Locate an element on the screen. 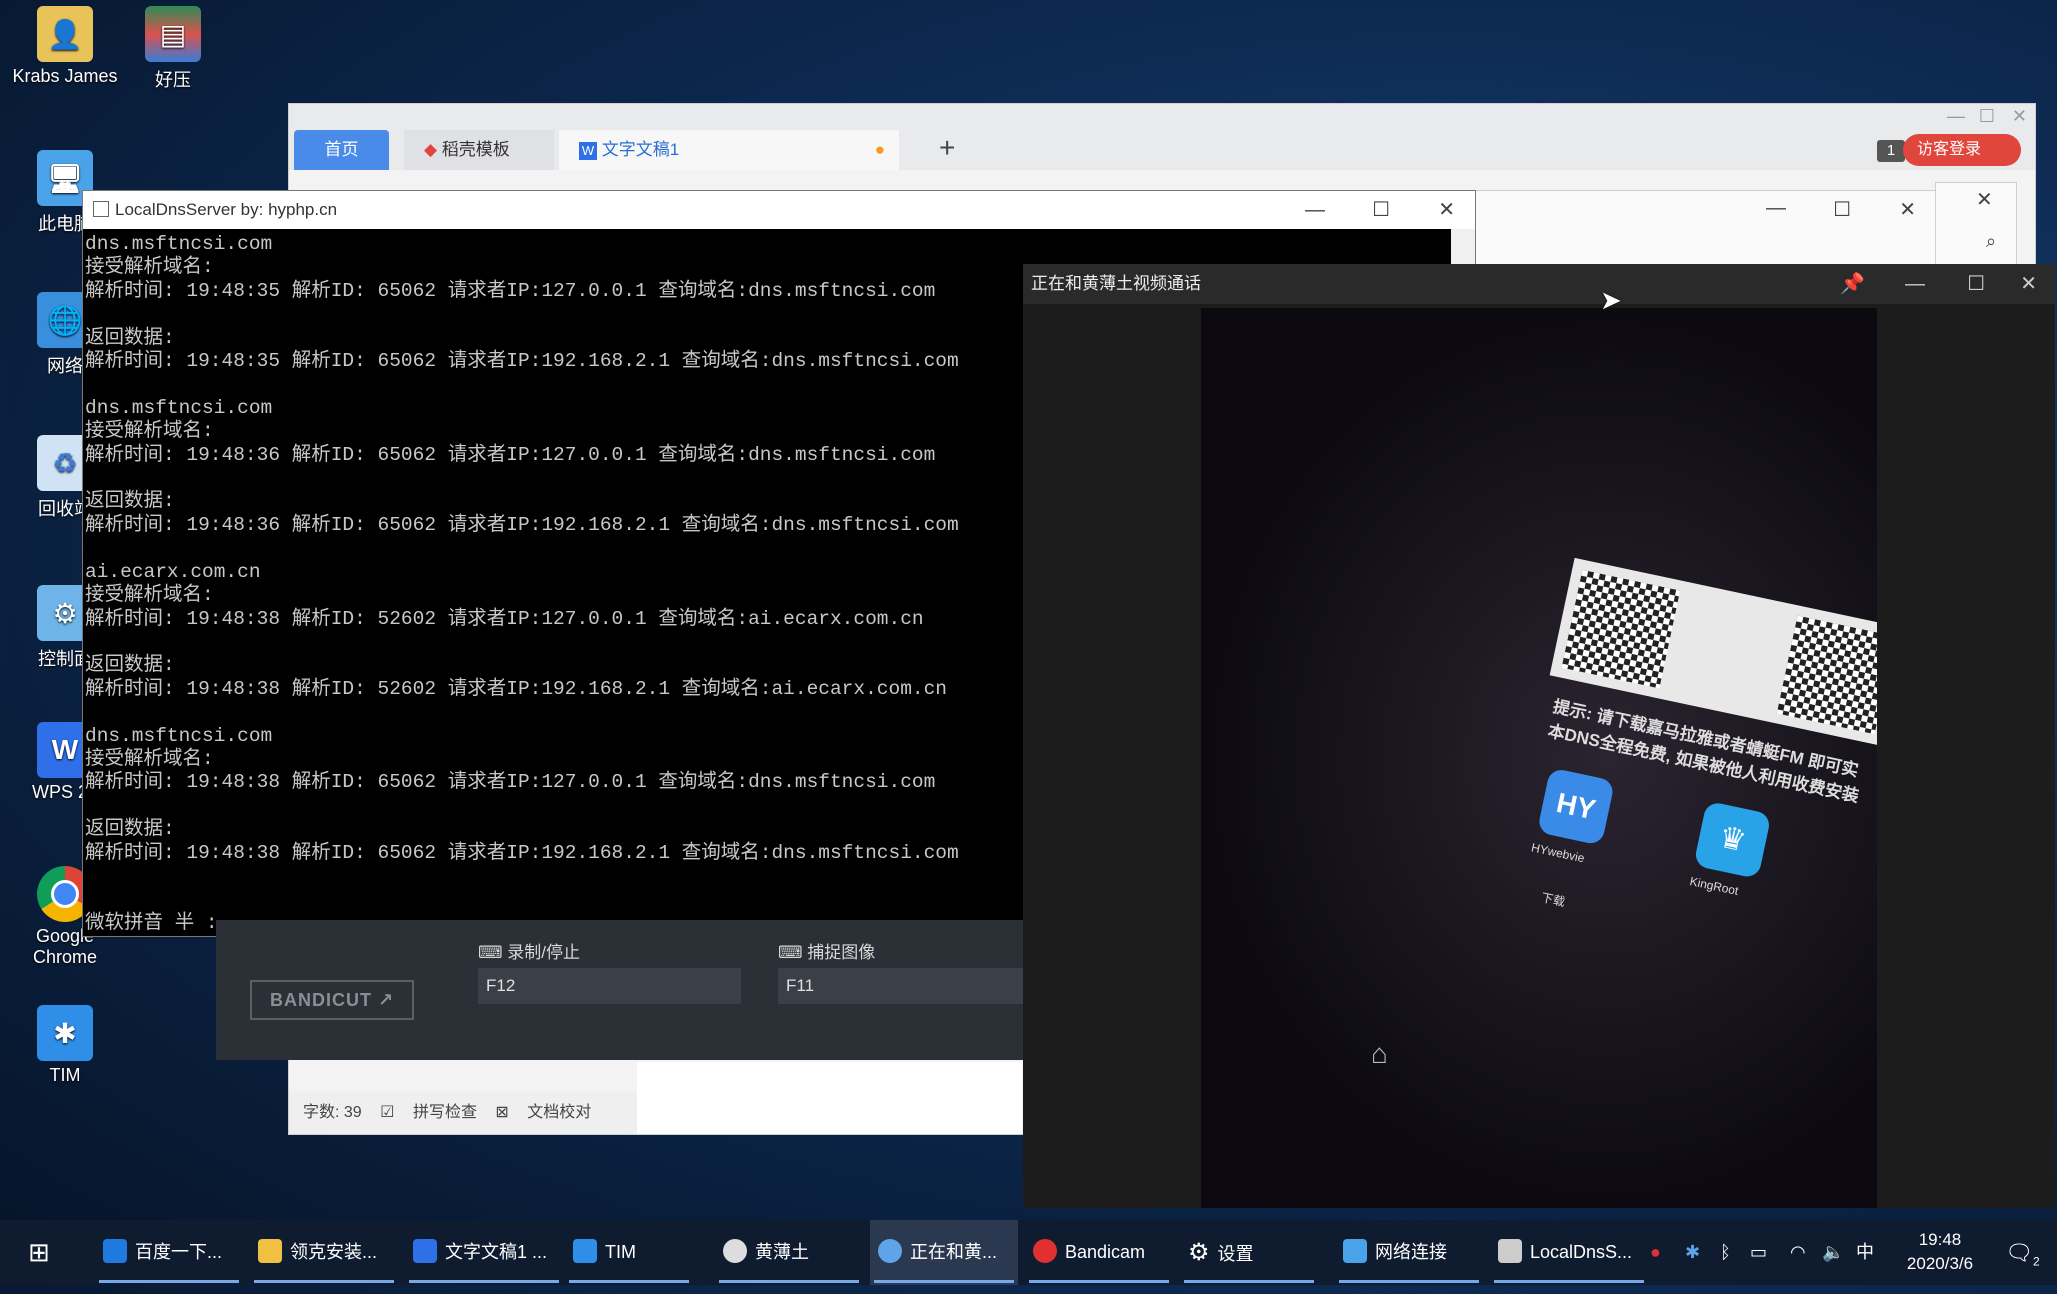 Image resolution: width=2057 pixels, height=1294 pixels. tim-icon: ✱ is located at coordinates (65, 1033).